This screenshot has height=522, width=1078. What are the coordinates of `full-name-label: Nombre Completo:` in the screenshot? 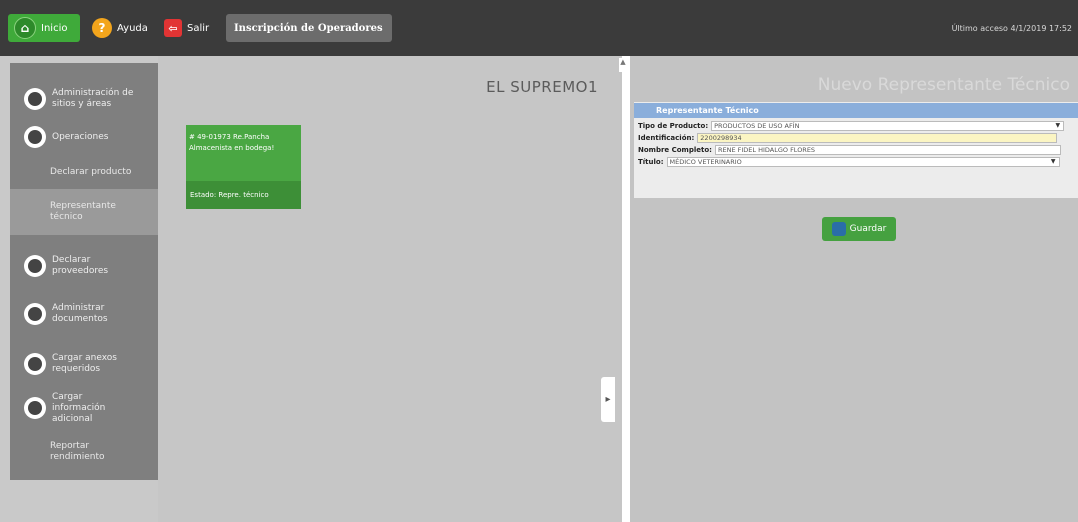 It's located at (675, 149).